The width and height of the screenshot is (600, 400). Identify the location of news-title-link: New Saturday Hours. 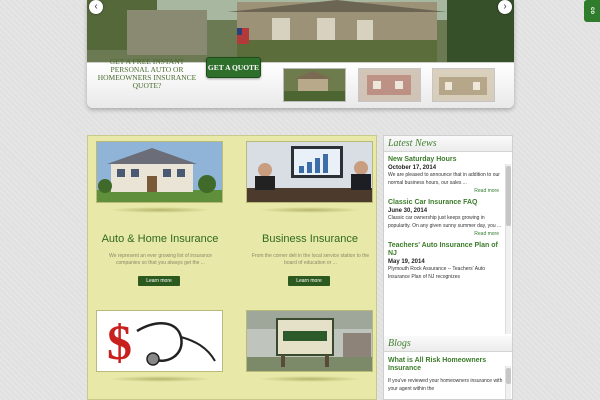
(445, 160).